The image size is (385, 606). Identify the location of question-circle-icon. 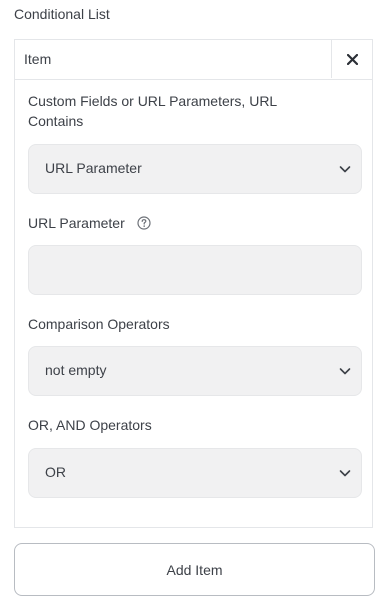
(144, 223).